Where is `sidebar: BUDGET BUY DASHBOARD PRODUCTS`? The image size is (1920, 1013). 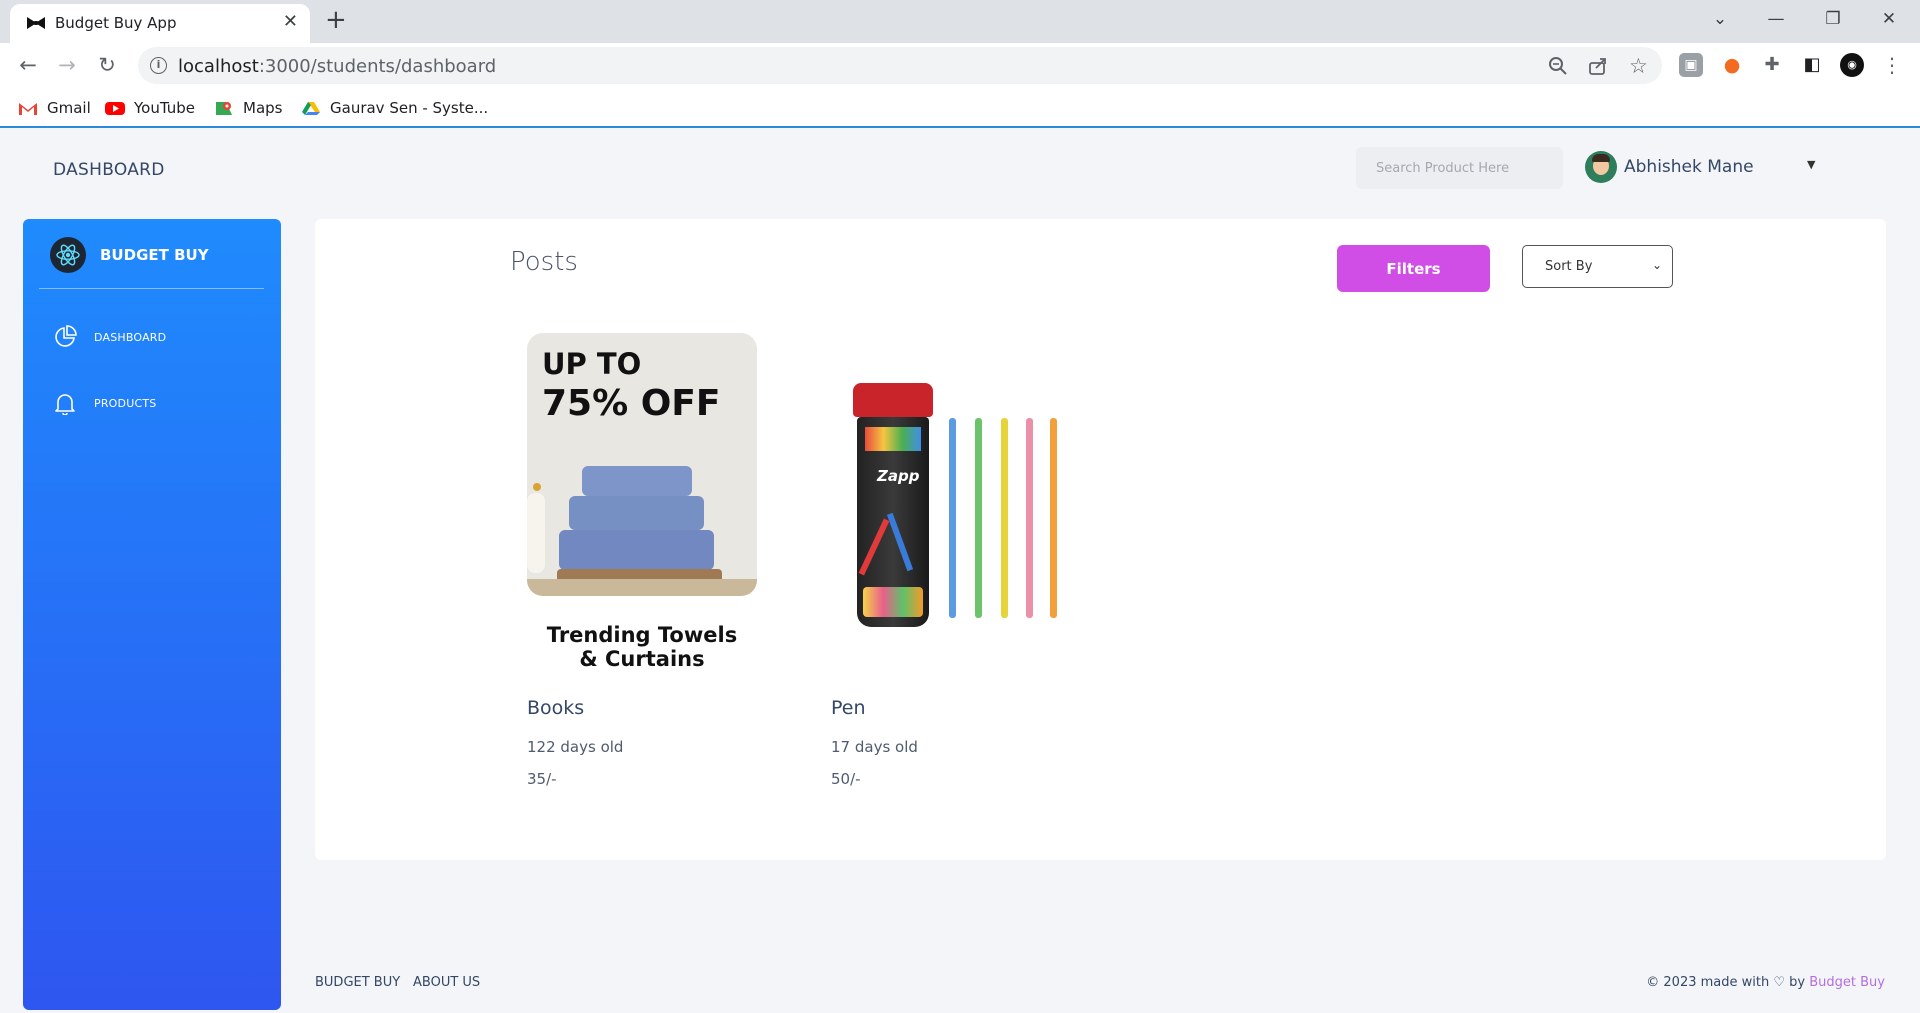
sidebar: BUDGET BUY DASHBOARD PRODUCTS is located at coordinates (152, 614).